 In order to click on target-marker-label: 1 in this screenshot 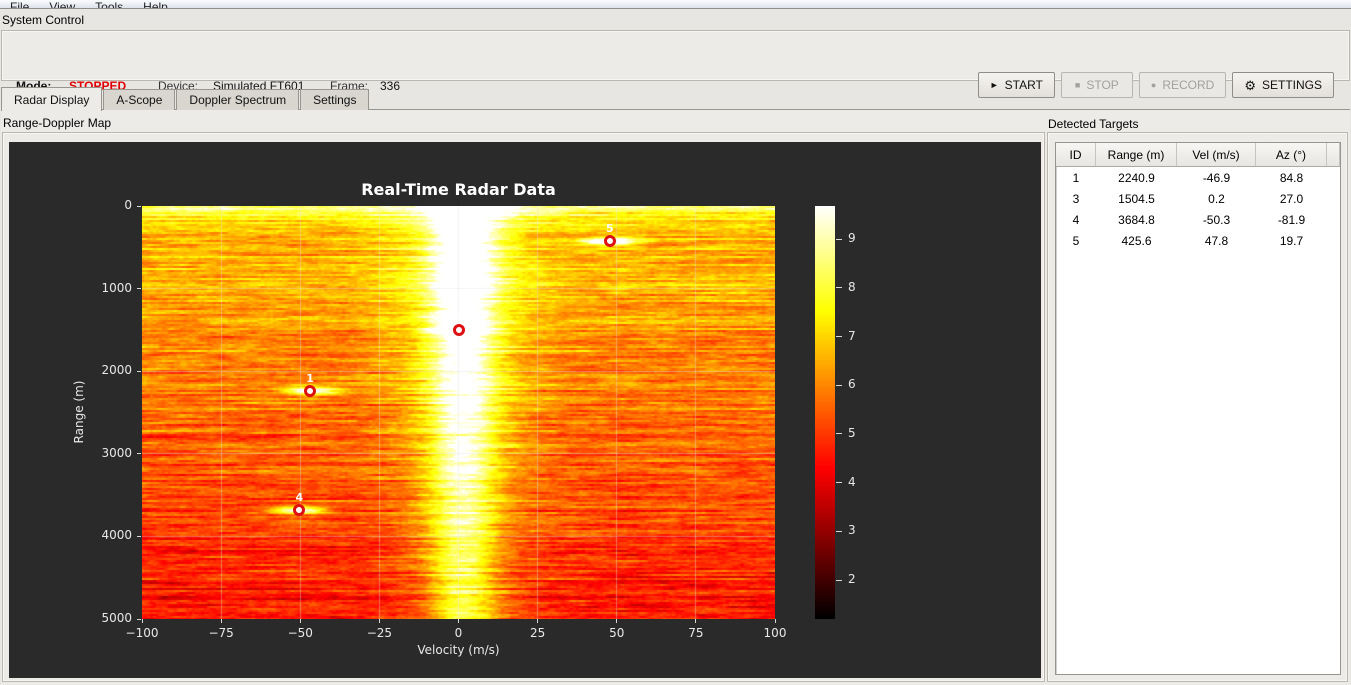, I will do `click(310, 379)`.